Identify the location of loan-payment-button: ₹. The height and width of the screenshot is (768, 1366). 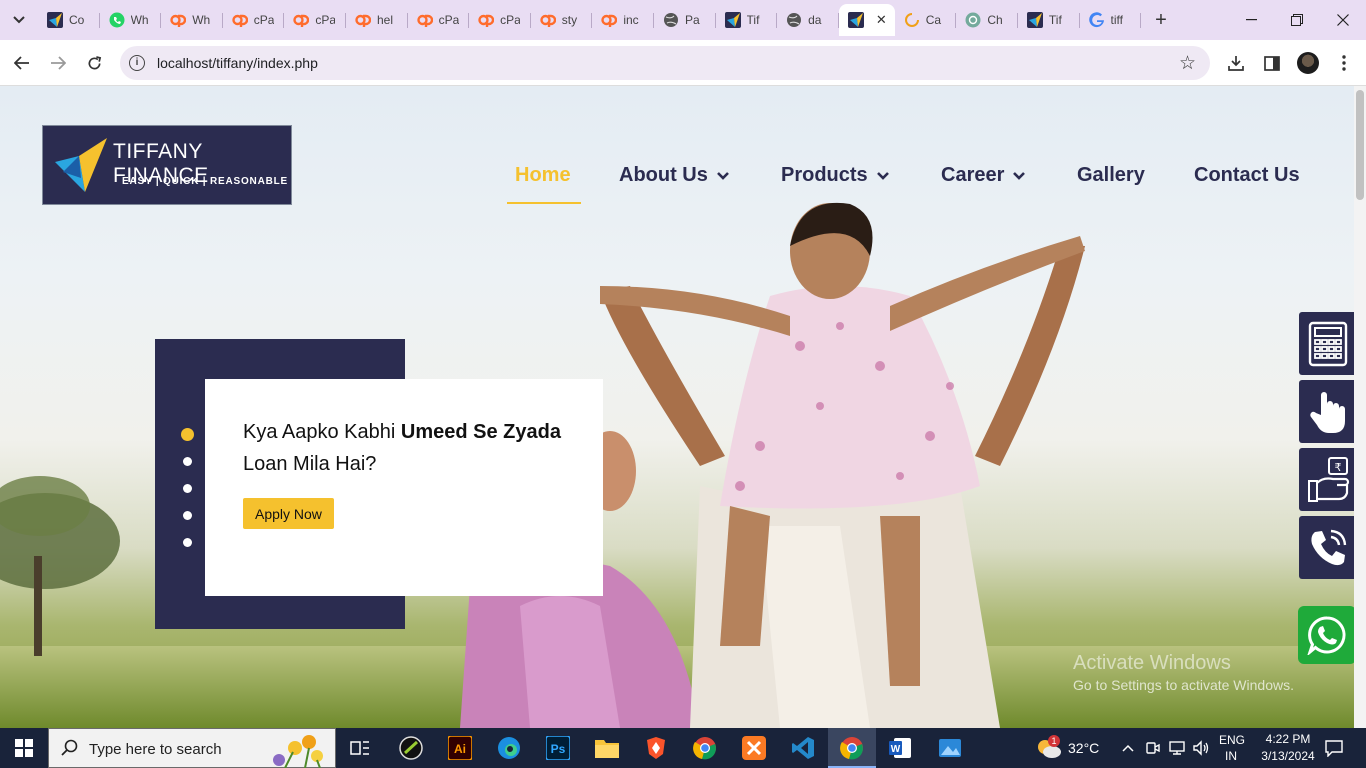
(1327, 479).